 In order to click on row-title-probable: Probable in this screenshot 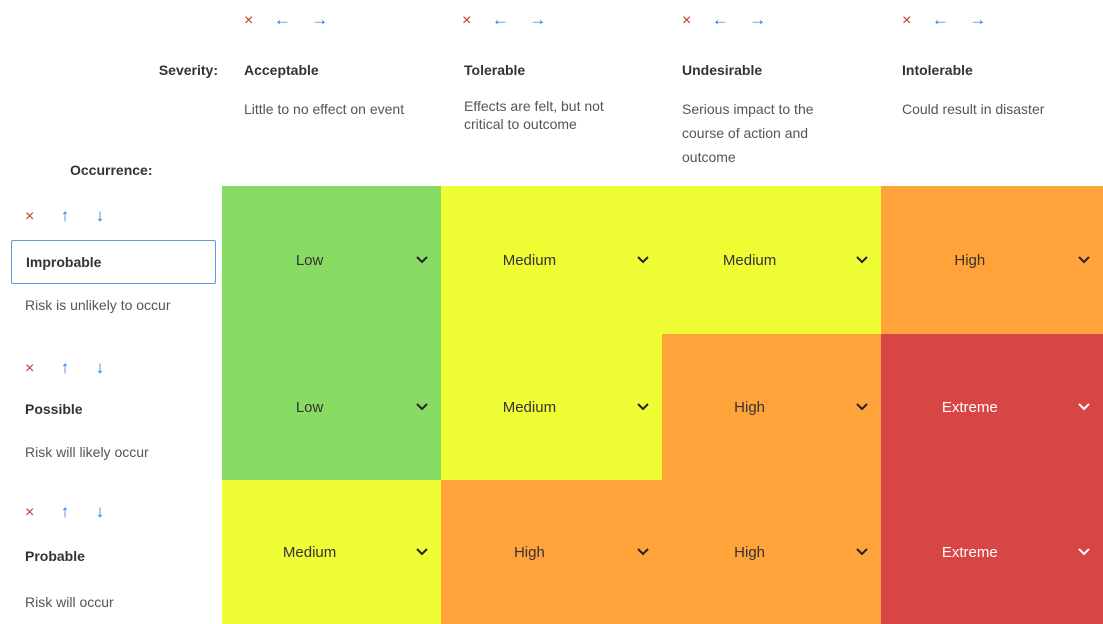, I will do `click(55, 556)`.